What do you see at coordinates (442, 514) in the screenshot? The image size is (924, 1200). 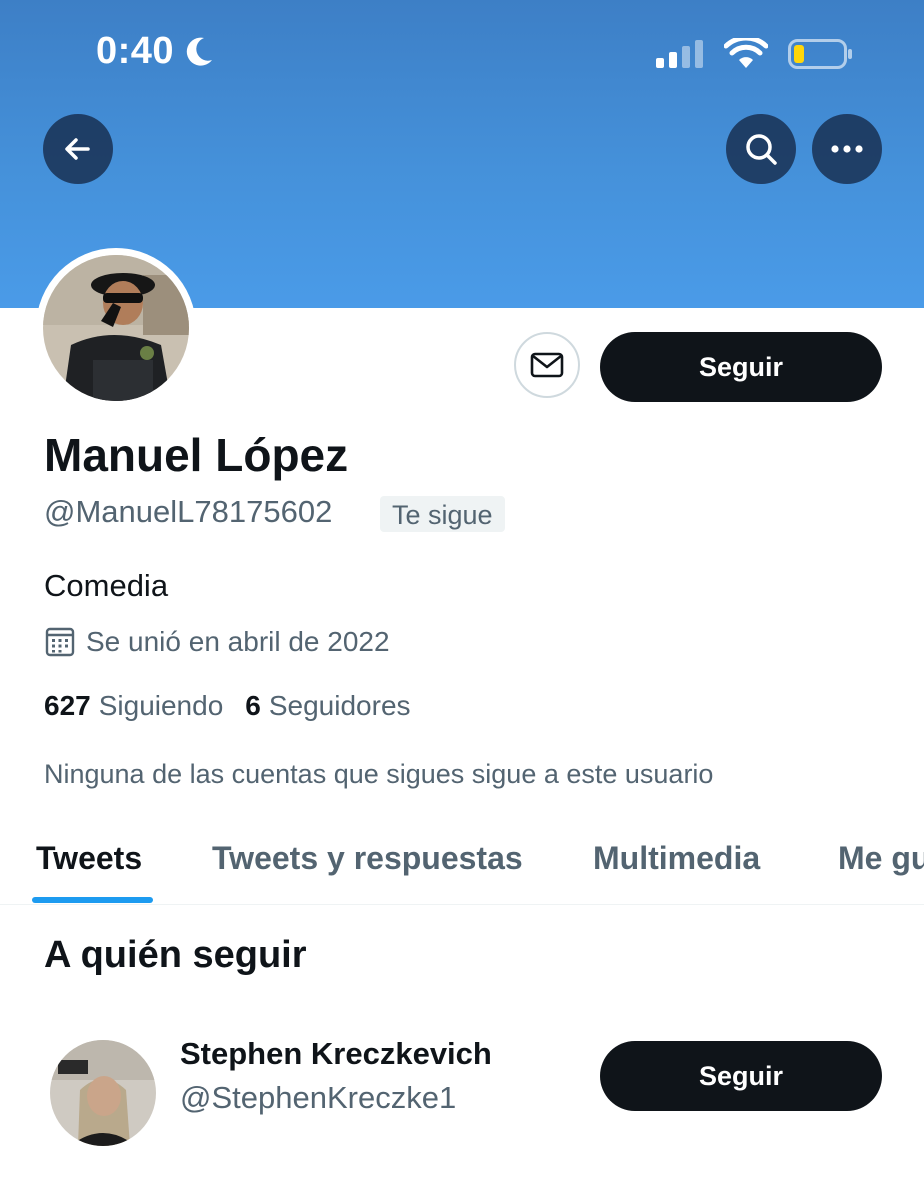 I see `follows-you-badge: Te sigue` at bounding box center [442, 514].